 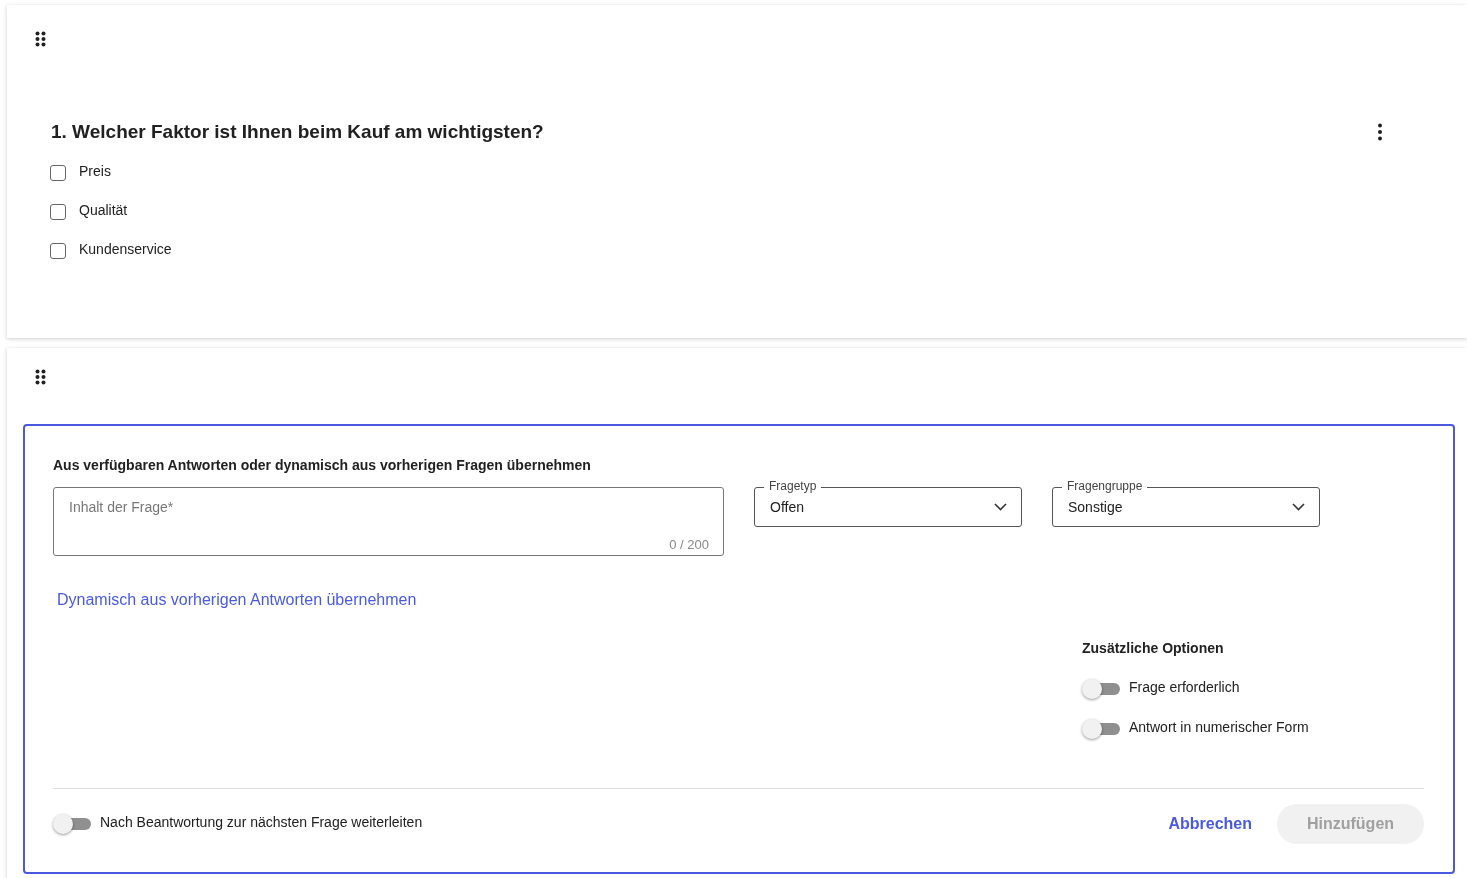 What do you see at coordinates (1095, 507) in the screenshot?
I see `dropdown-value: Sonstige` at bounding box center [1095, 507].